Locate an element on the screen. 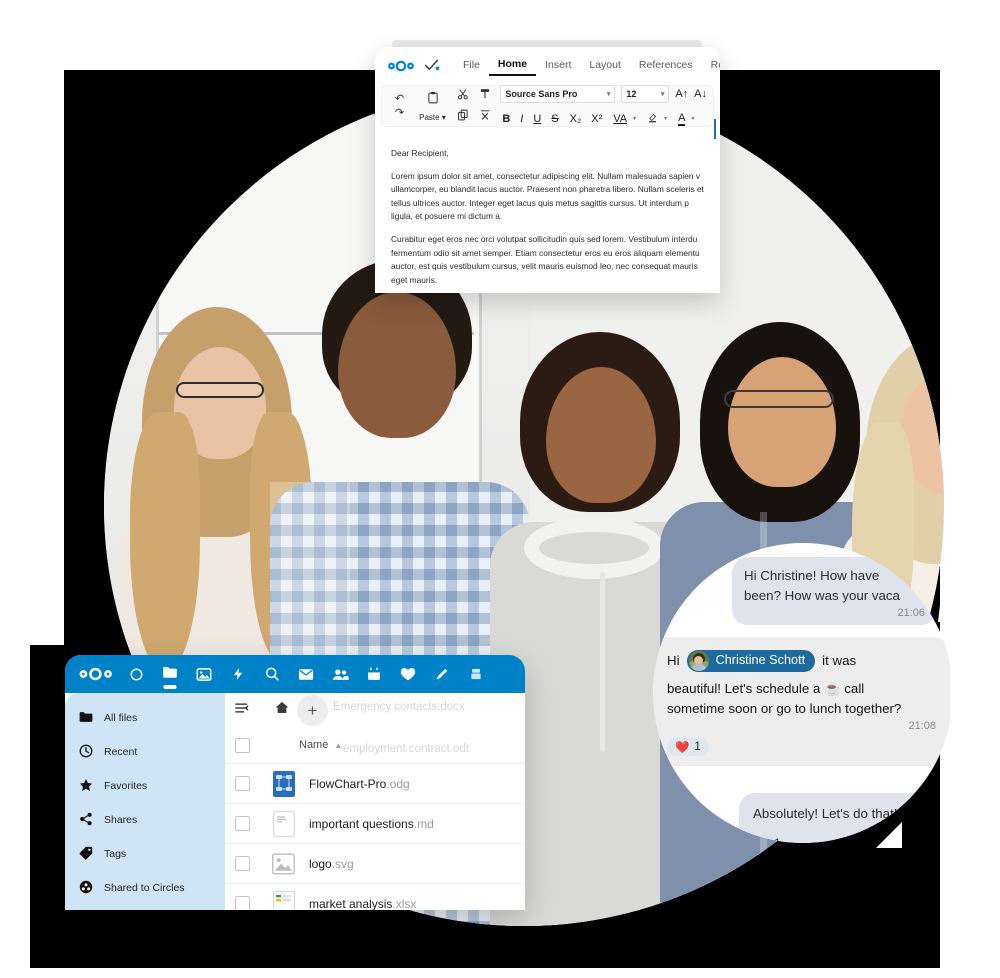 The height and width of the screenshot is (978, 1000). backdrop-notch-top-right is located at coordinates (723, 18).